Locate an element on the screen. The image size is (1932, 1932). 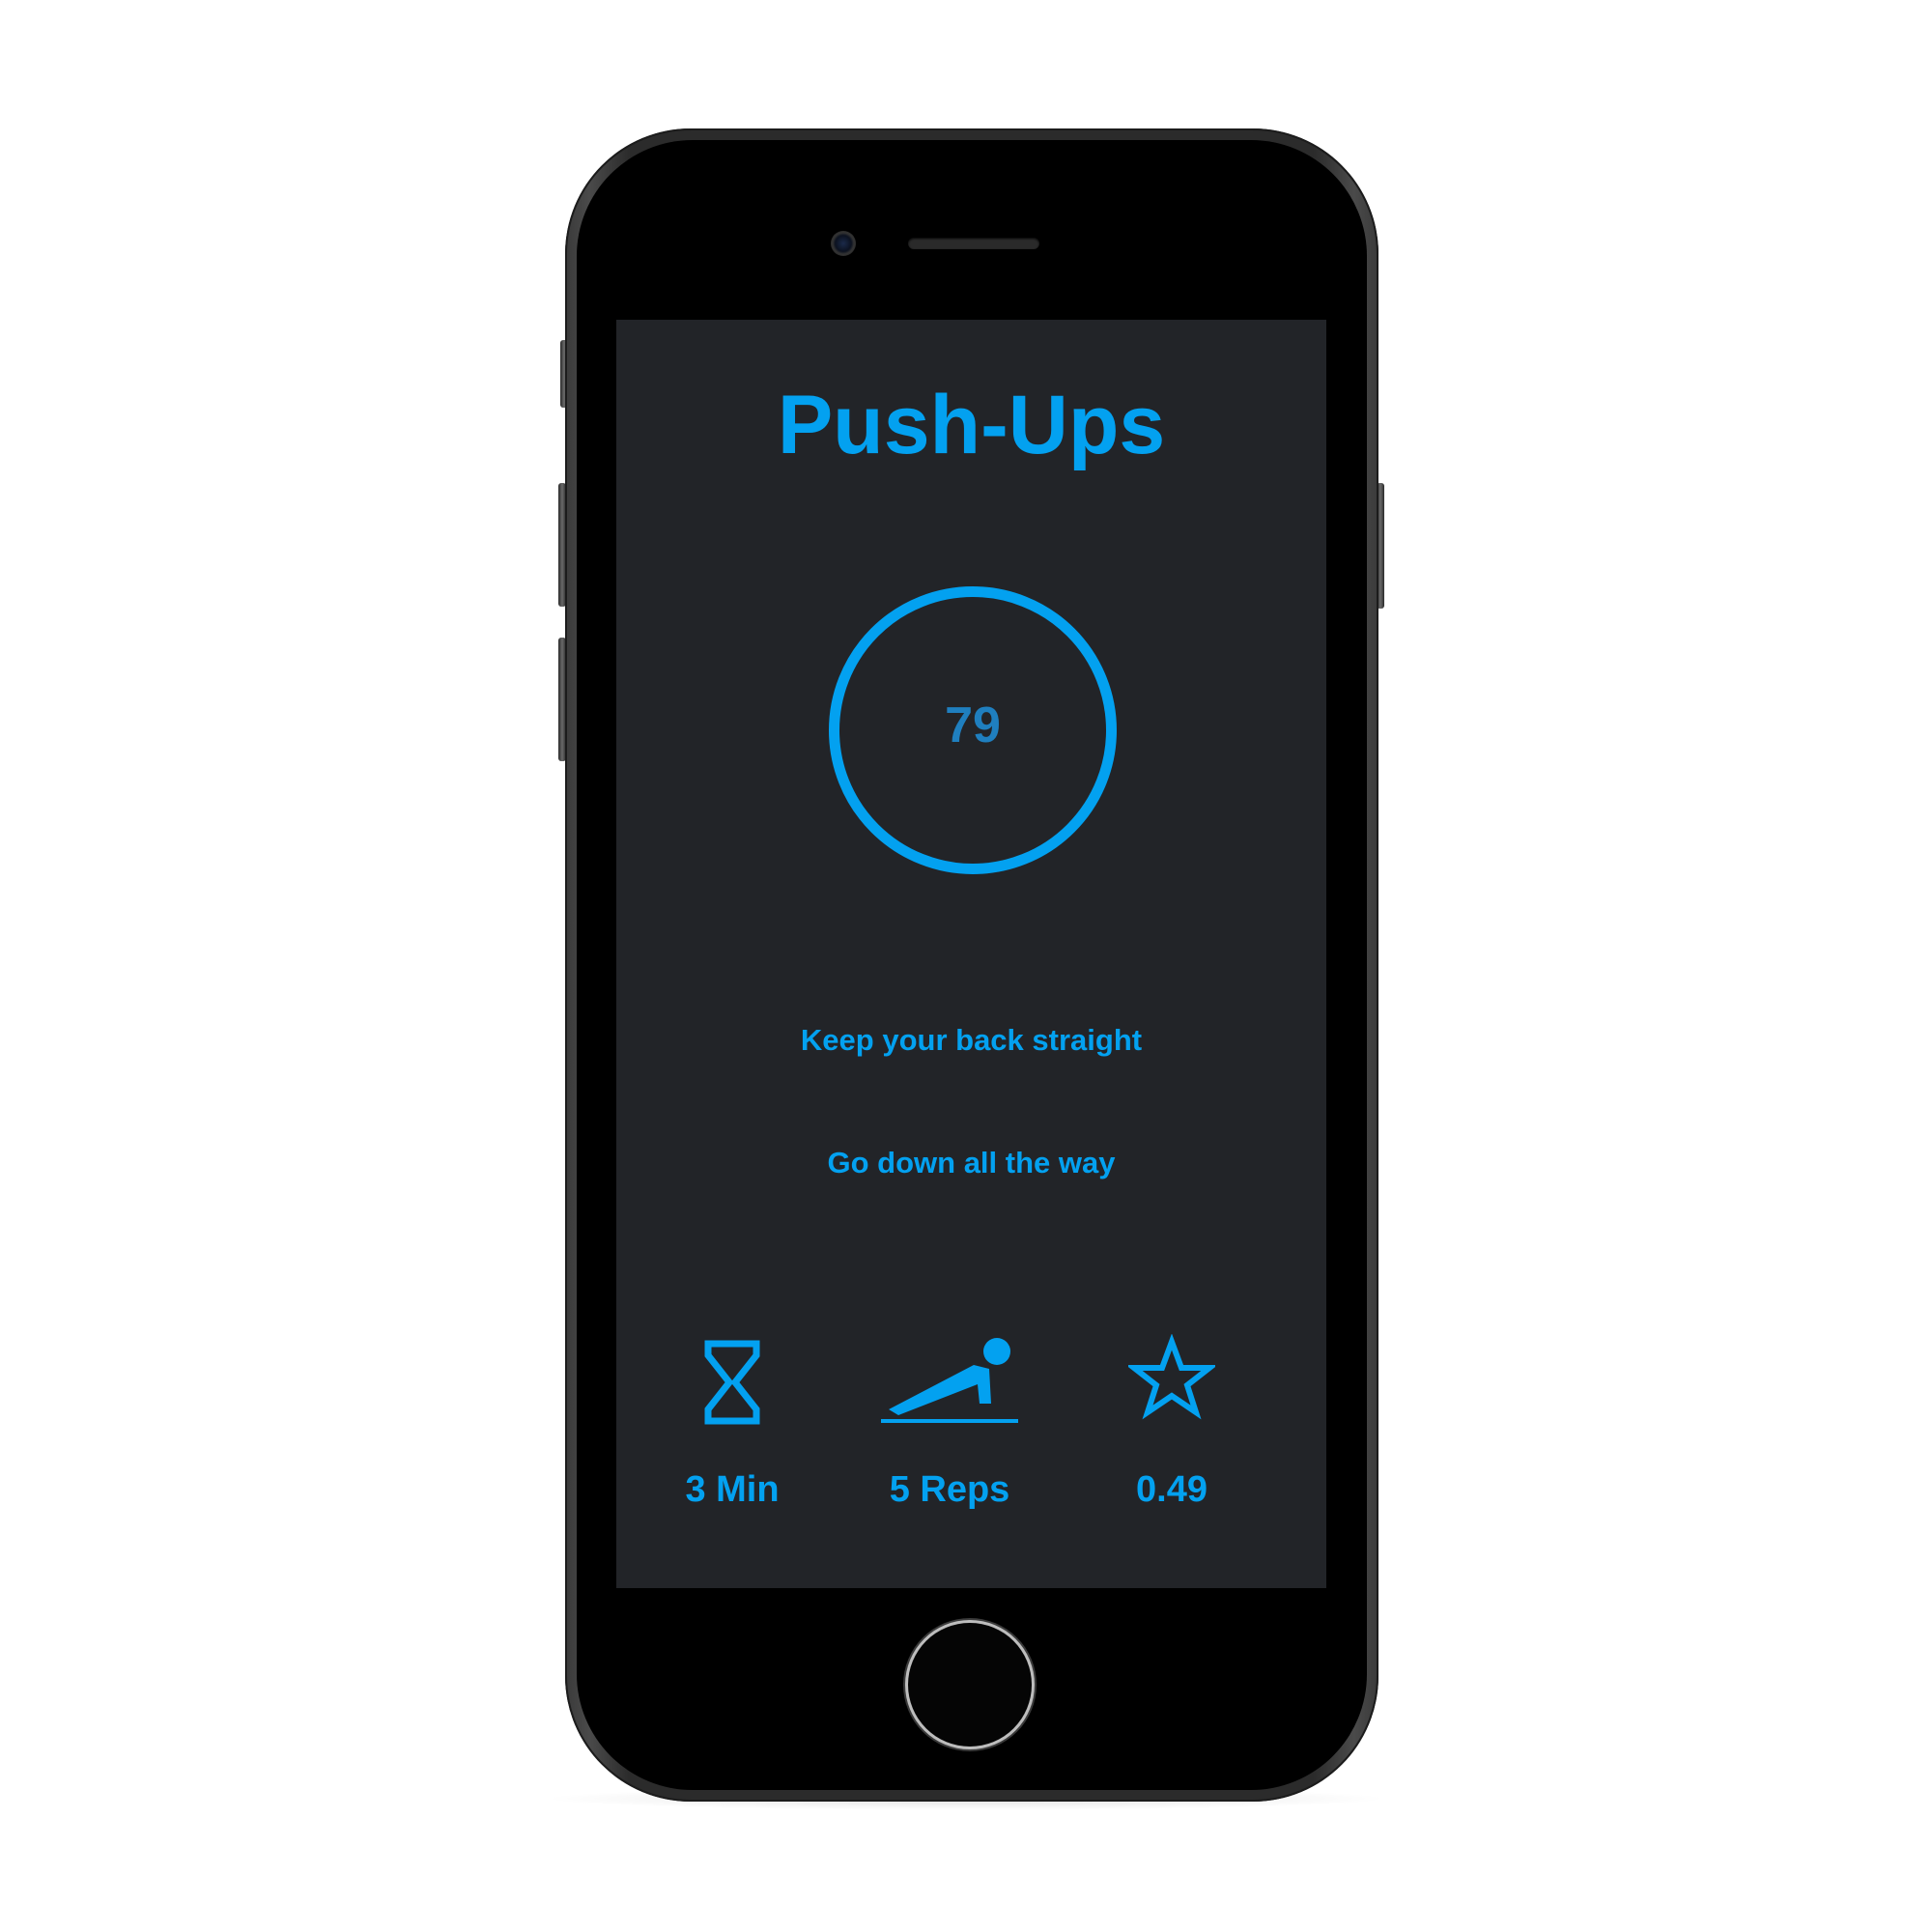
star-icon is located at coordinates (1171, 1392).